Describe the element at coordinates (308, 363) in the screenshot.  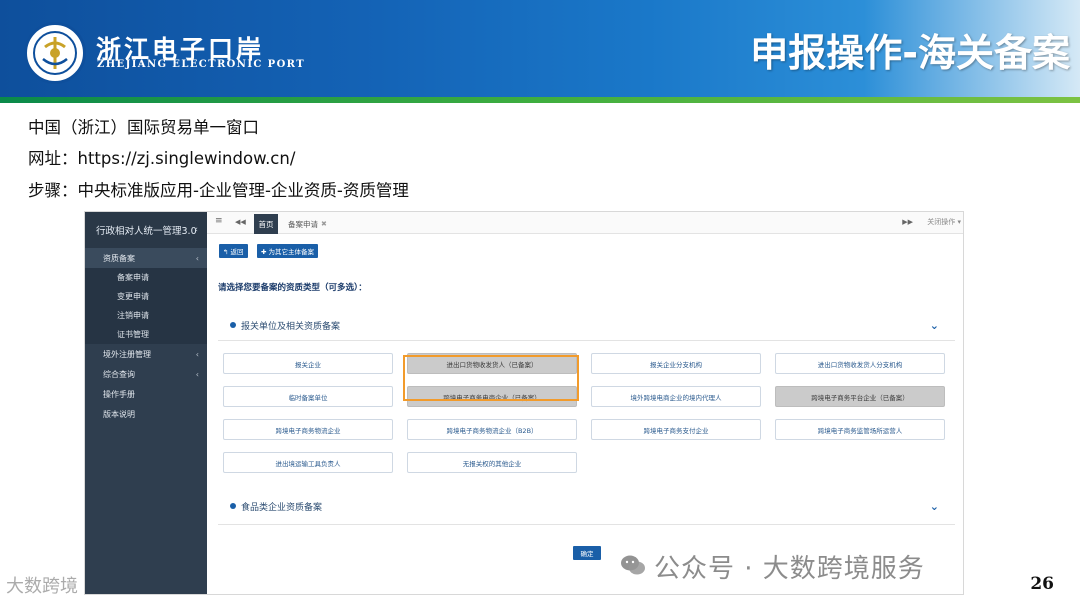
I see `option-customs-broker: 报关企业` at that location.